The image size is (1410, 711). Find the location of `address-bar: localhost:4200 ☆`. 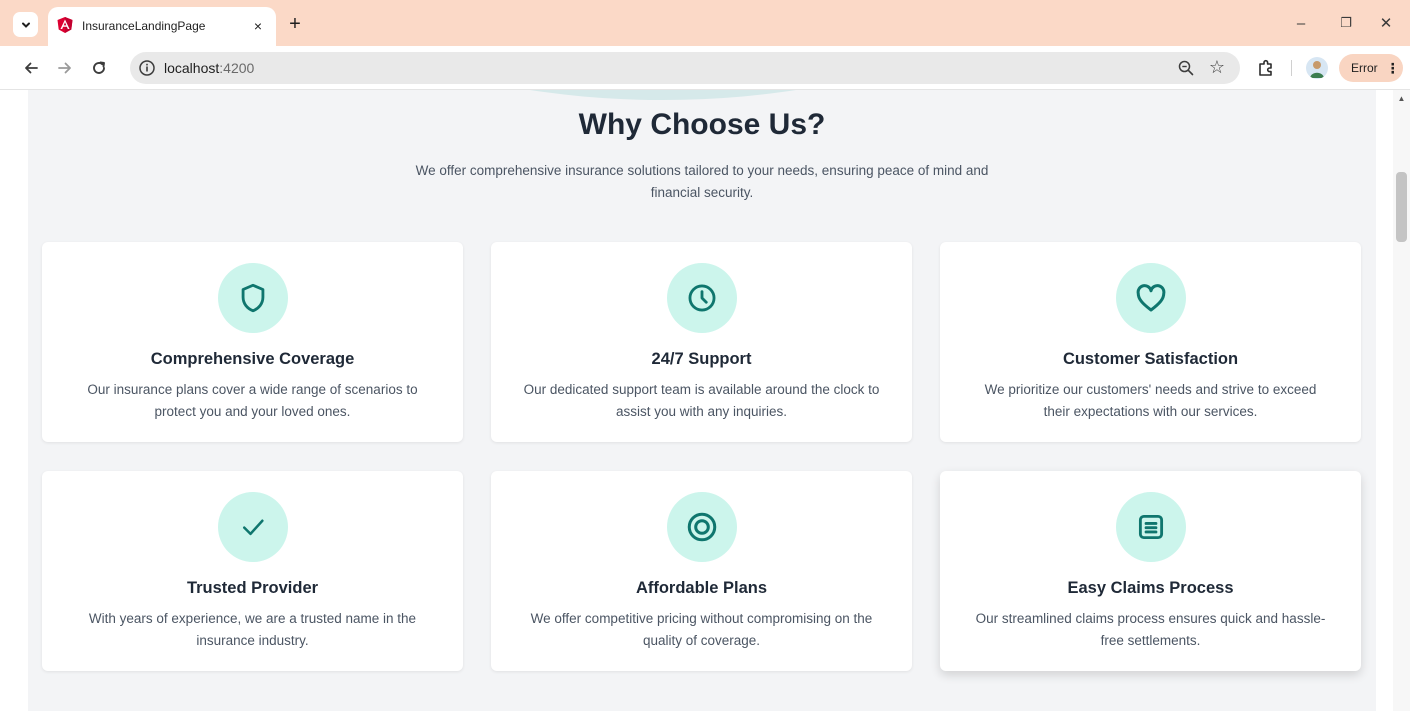

address-bar: localhost:4200 ☆ is located at coordinates (685, 68).